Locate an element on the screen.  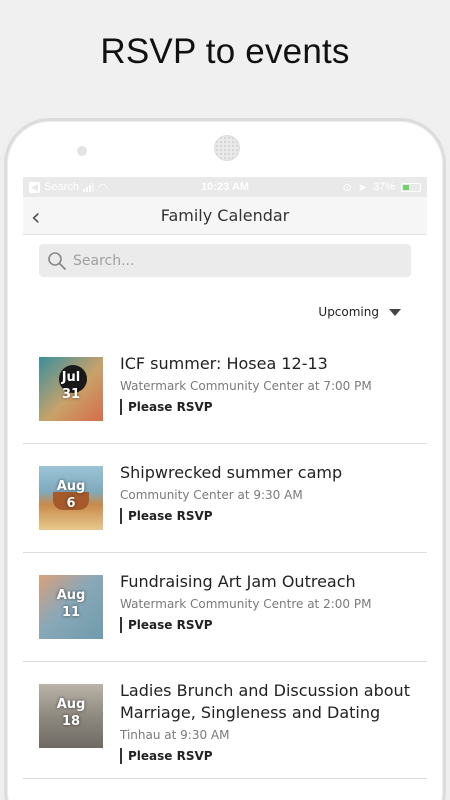
event-thumbnail: Aug 18 is located at coordinates (71, 716).